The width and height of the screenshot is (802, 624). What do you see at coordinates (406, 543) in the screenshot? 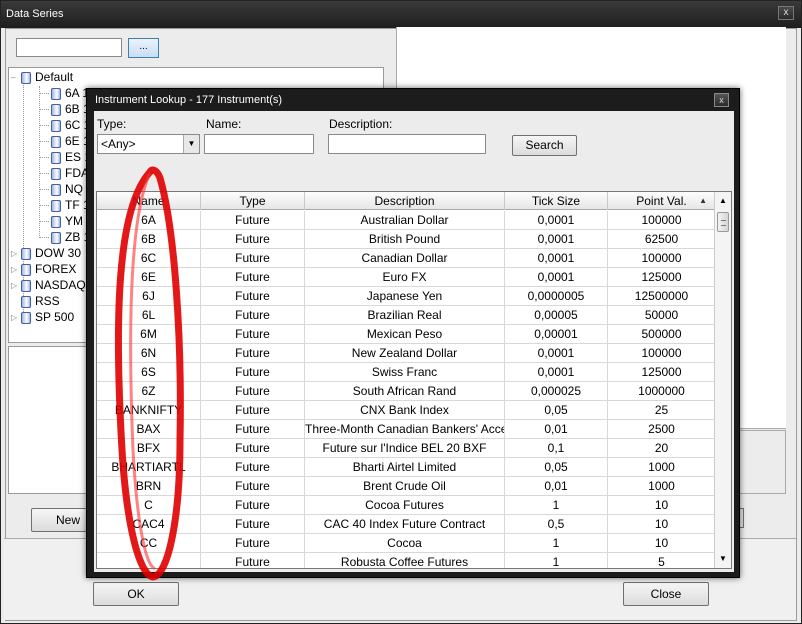
I see `table-row: CC Future Cocoa 1 10` at bounding box center [406, 543].